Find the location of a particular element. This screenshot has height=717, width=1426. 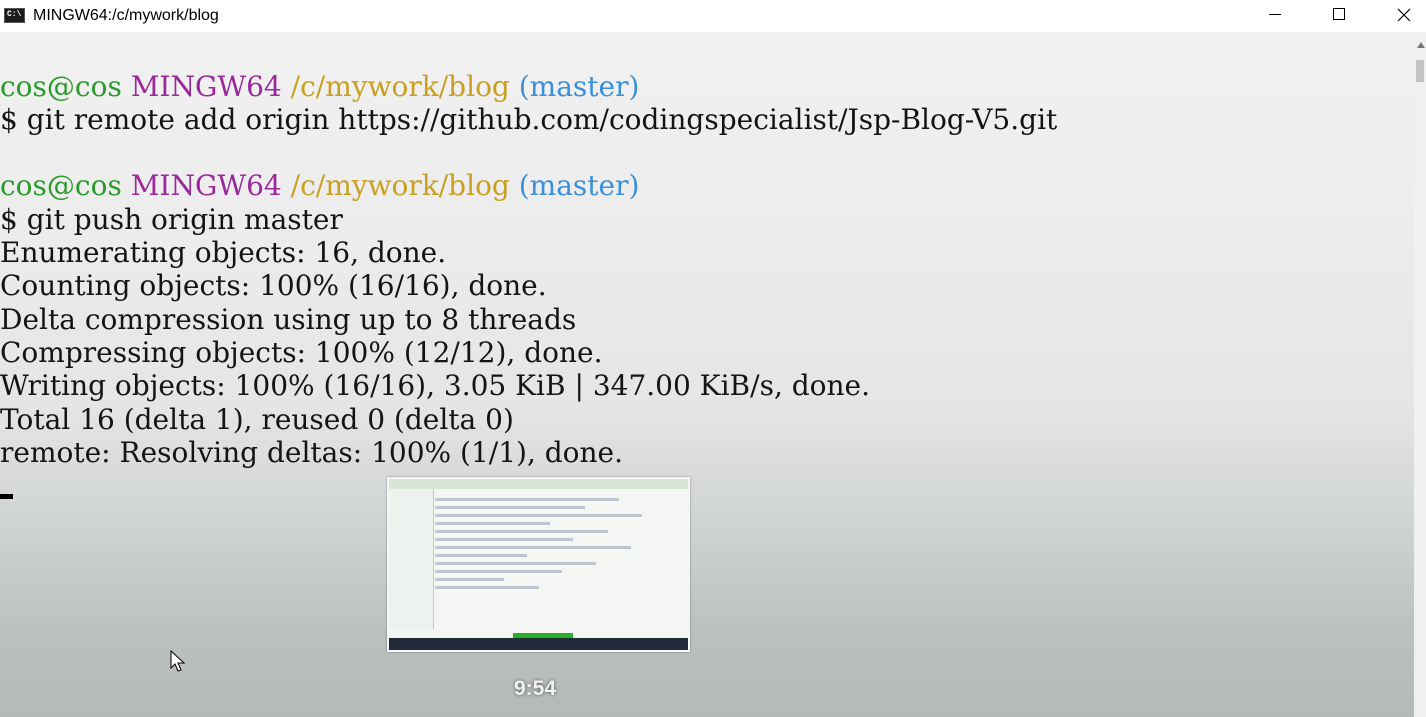

title-bar: C:\ MINGW64:/c/mywork/blog is located at coordinates (713, 16).